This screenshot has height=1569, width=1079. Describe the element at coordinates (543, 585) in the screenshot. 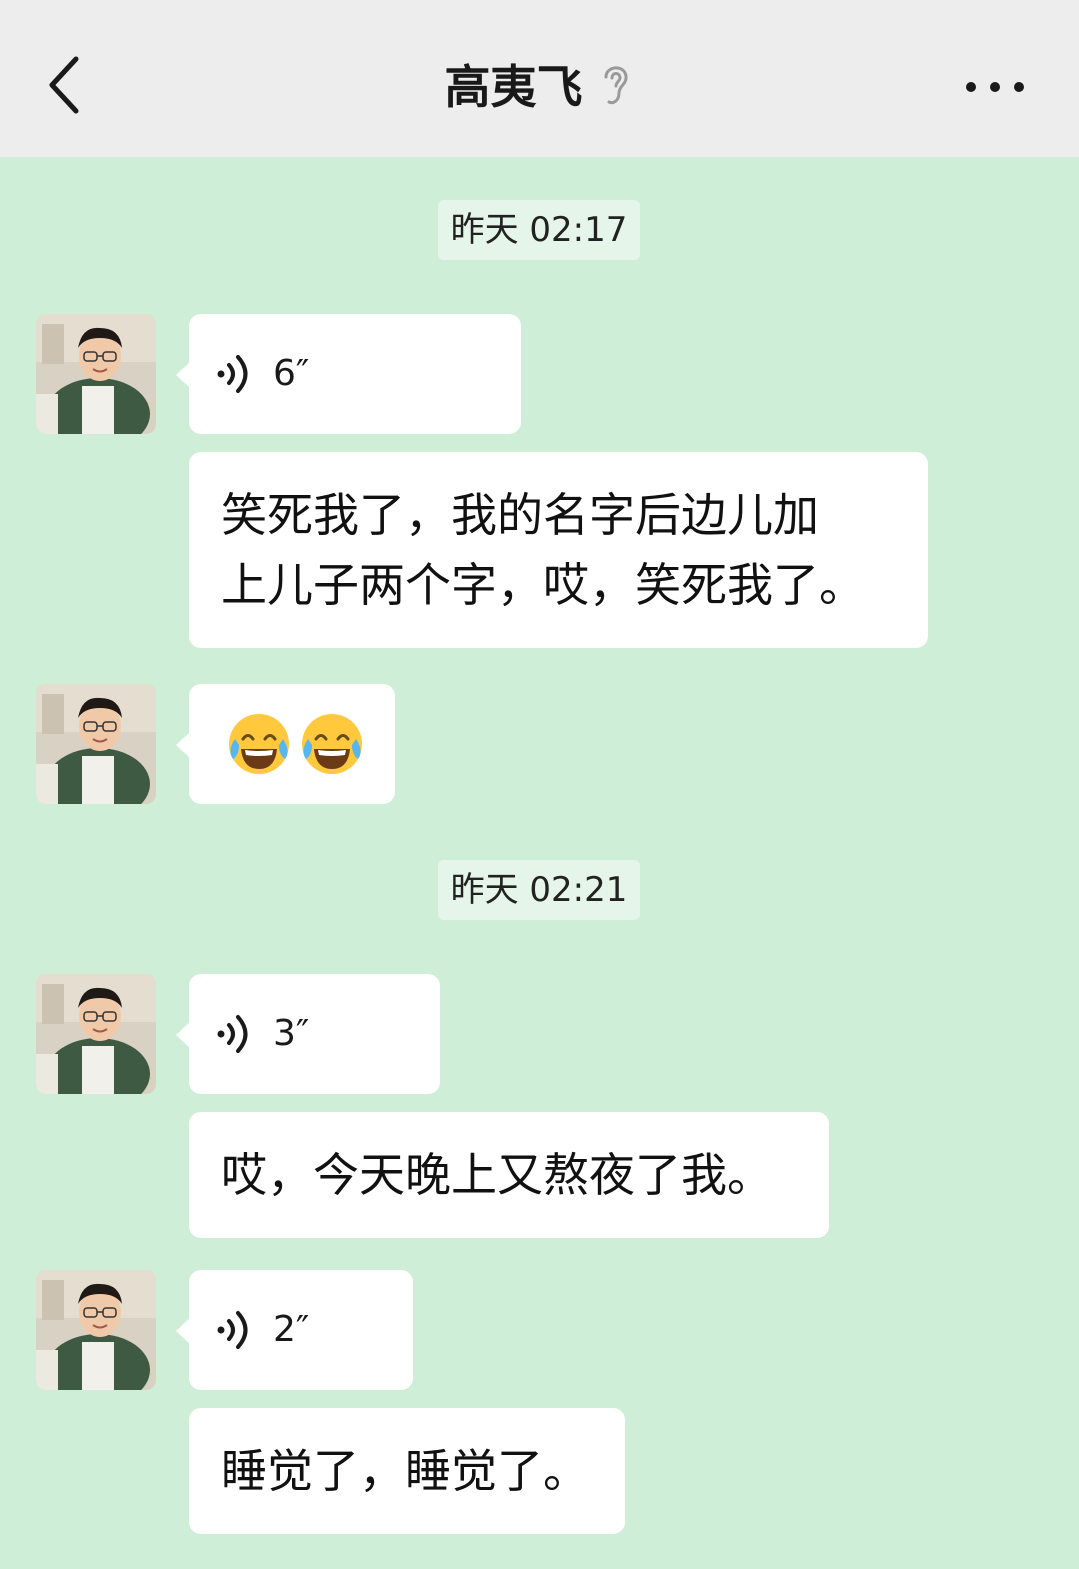

I see `message-line: 上儿子两个字，哎，笑死我了。` at that location.